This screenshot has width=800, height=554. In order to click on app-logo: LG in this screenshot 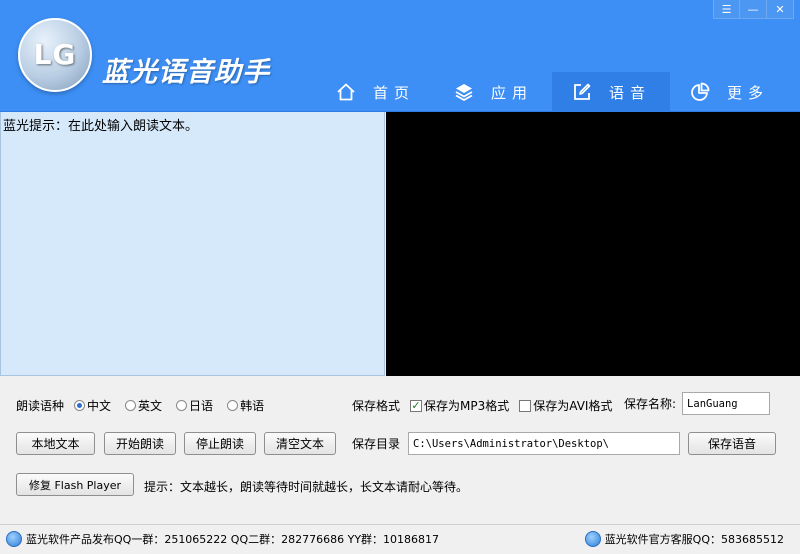, I will do `click(55, 55)`.